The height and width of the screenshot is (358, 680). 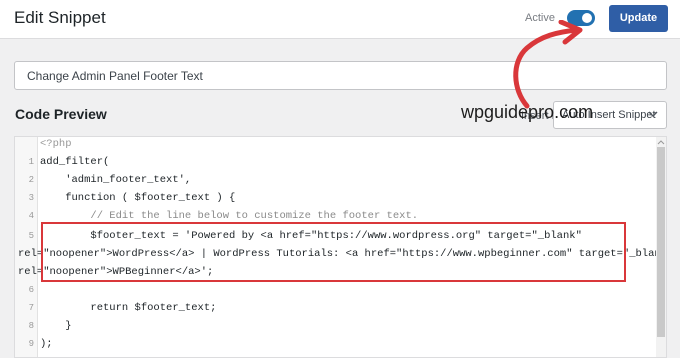 What do you see at coordinates (56, 144) in the screenshot?
I see `code-text: <?php` at bounding box center [56, 144].